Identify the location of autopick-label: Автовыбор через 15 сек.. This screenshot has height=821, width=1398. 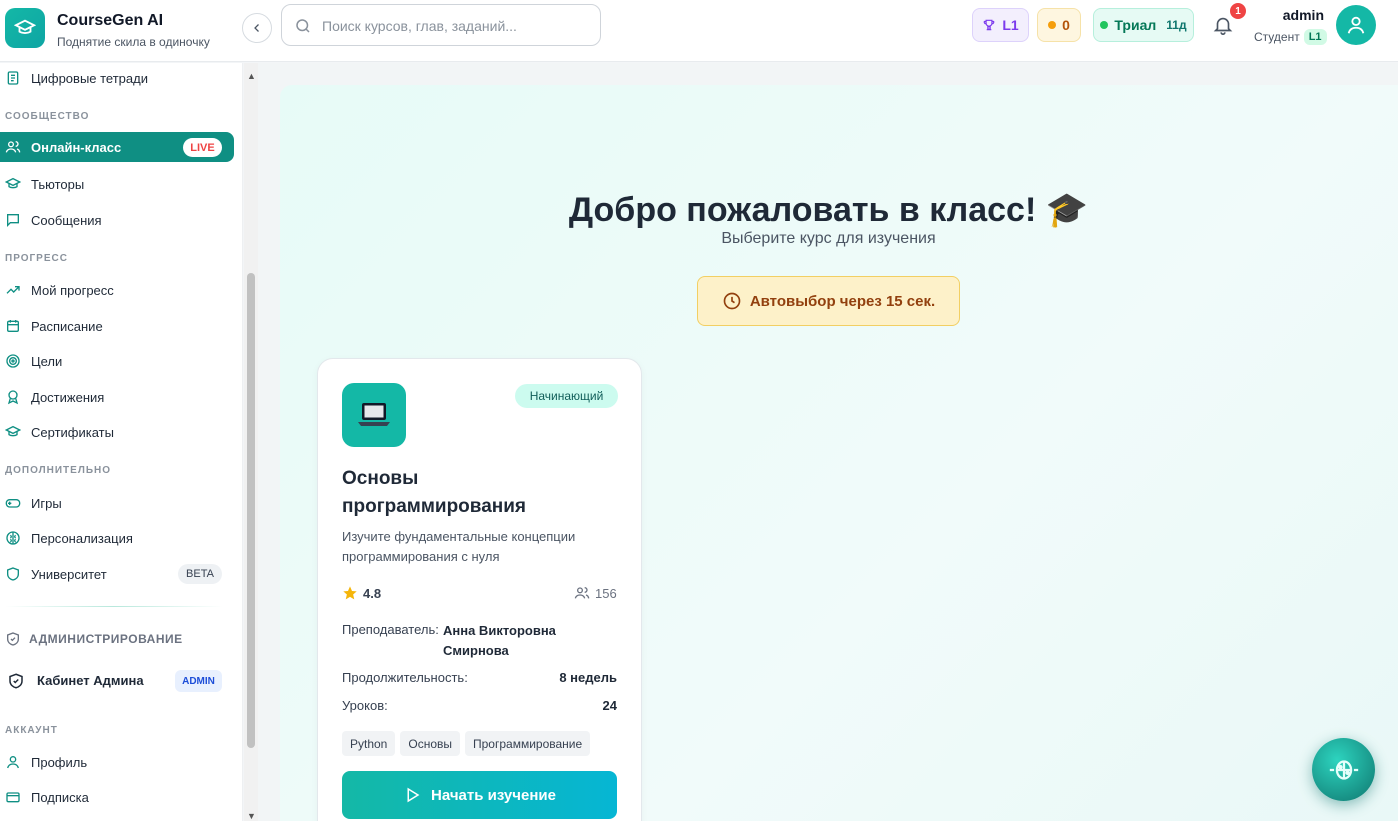
(842, 301).